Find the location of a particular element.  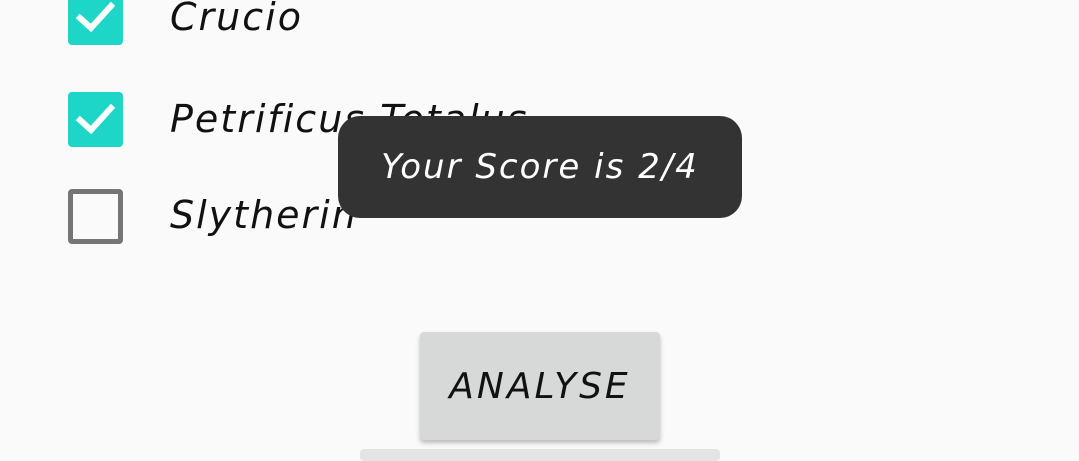

option-label: Slytherin is located at coordinates (264, 215).